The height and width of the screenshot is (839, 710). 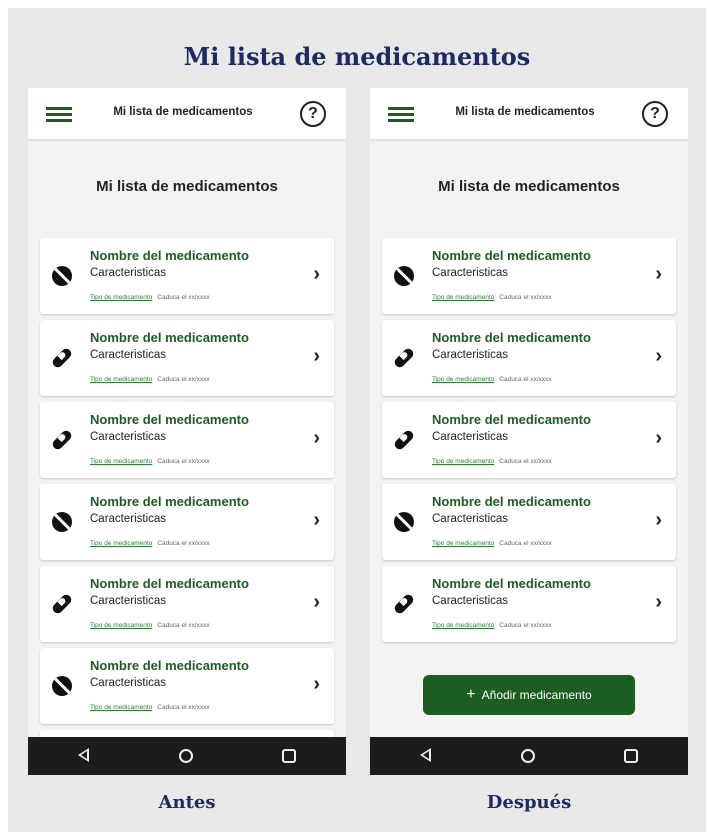 I want to click on main-title: Mi lista de medicamentos, so click(x=357, y=56).